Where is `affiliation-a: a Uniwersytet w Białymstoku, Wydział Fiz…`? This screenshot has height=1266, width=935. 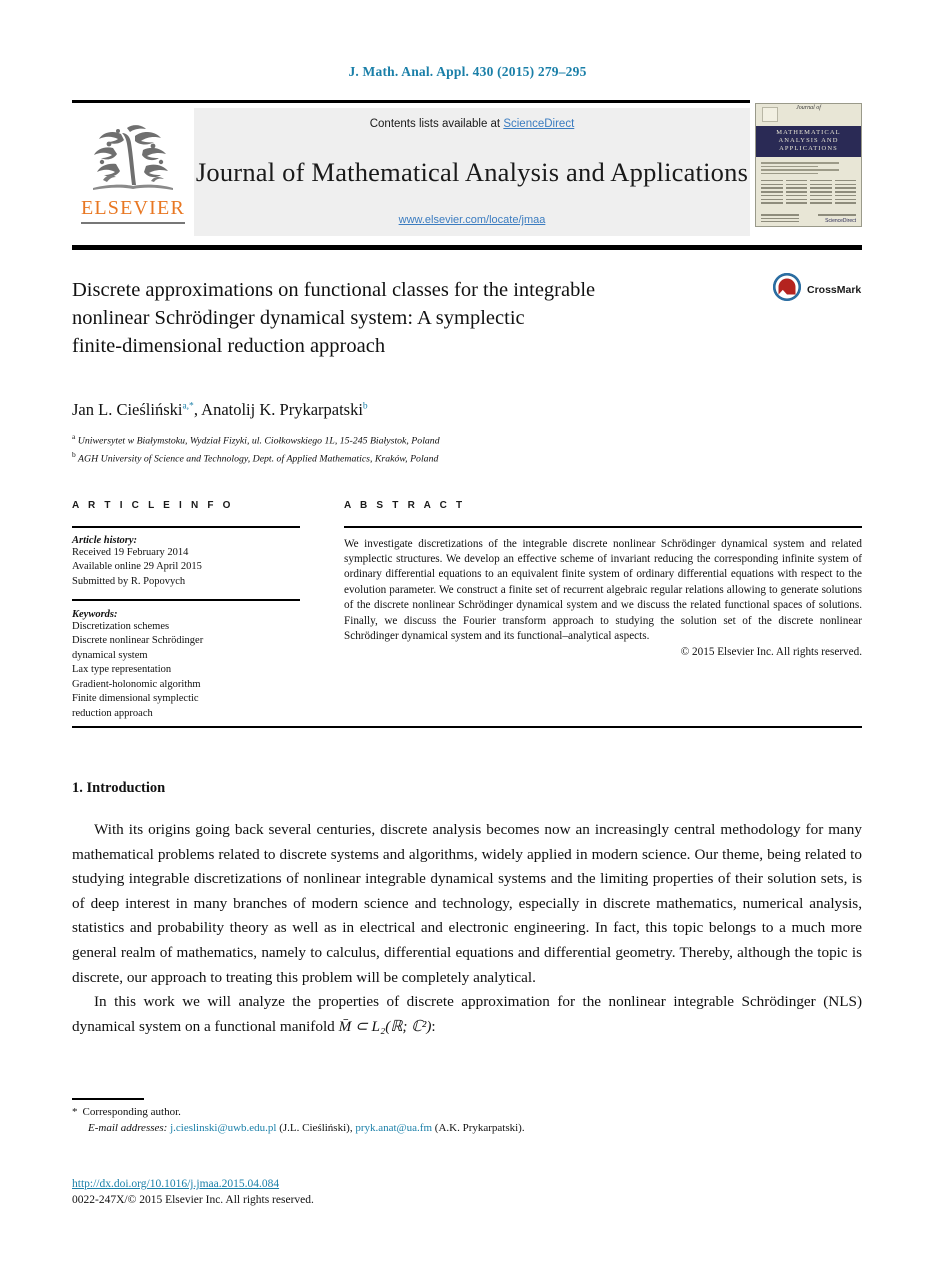 affiliation-a: a Uniwersytet w Białymstoku, Wydział Fiz… is located at coordinates (432, 439).